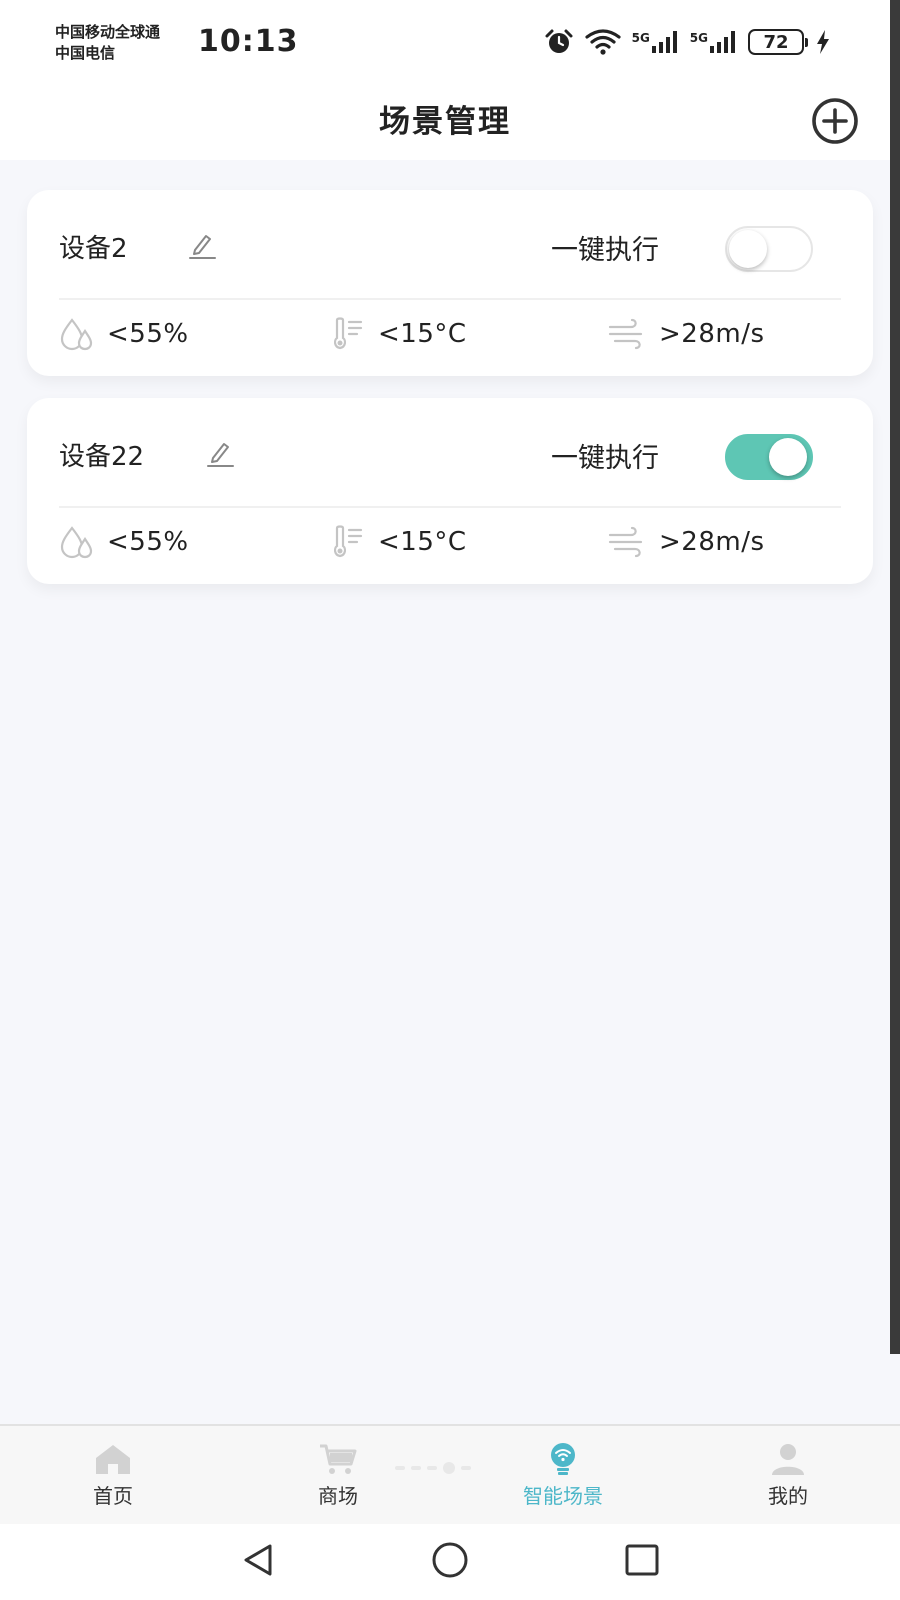  Describe the element at coordinates (248, 41) in the screenshot. I see `status-time: 10:13` at that location.